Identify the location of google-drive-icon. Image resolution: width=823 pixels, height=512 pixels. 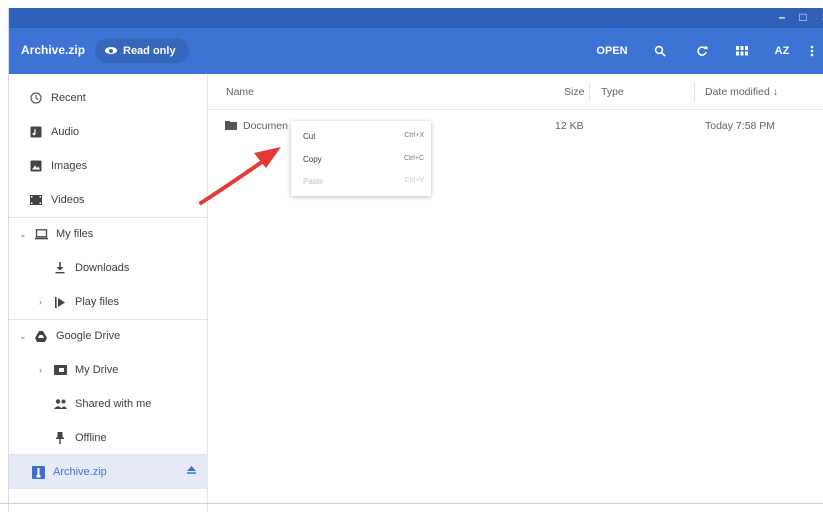
(41, 336).